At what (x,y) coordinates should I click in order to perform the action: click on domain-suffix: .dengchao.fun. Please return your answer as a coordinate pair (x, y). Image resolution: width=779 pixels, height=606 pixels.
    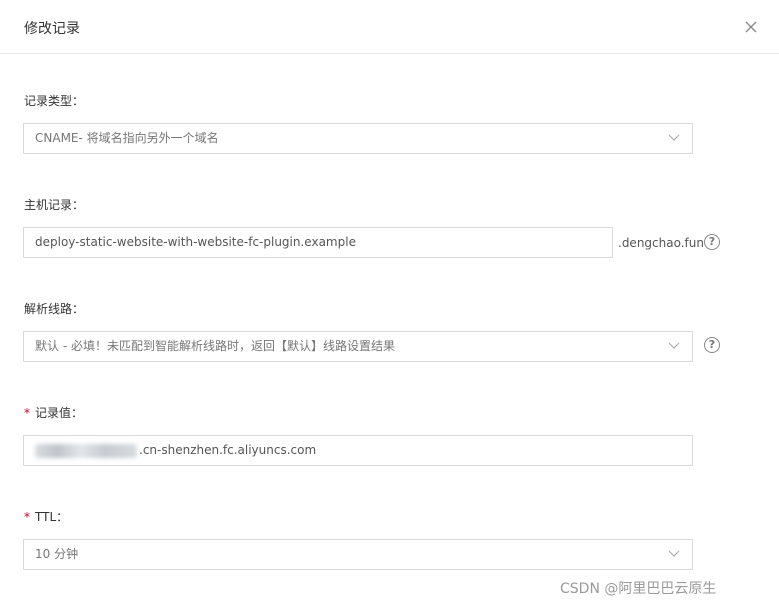
    Looking at the image, I should click on (661, 243).